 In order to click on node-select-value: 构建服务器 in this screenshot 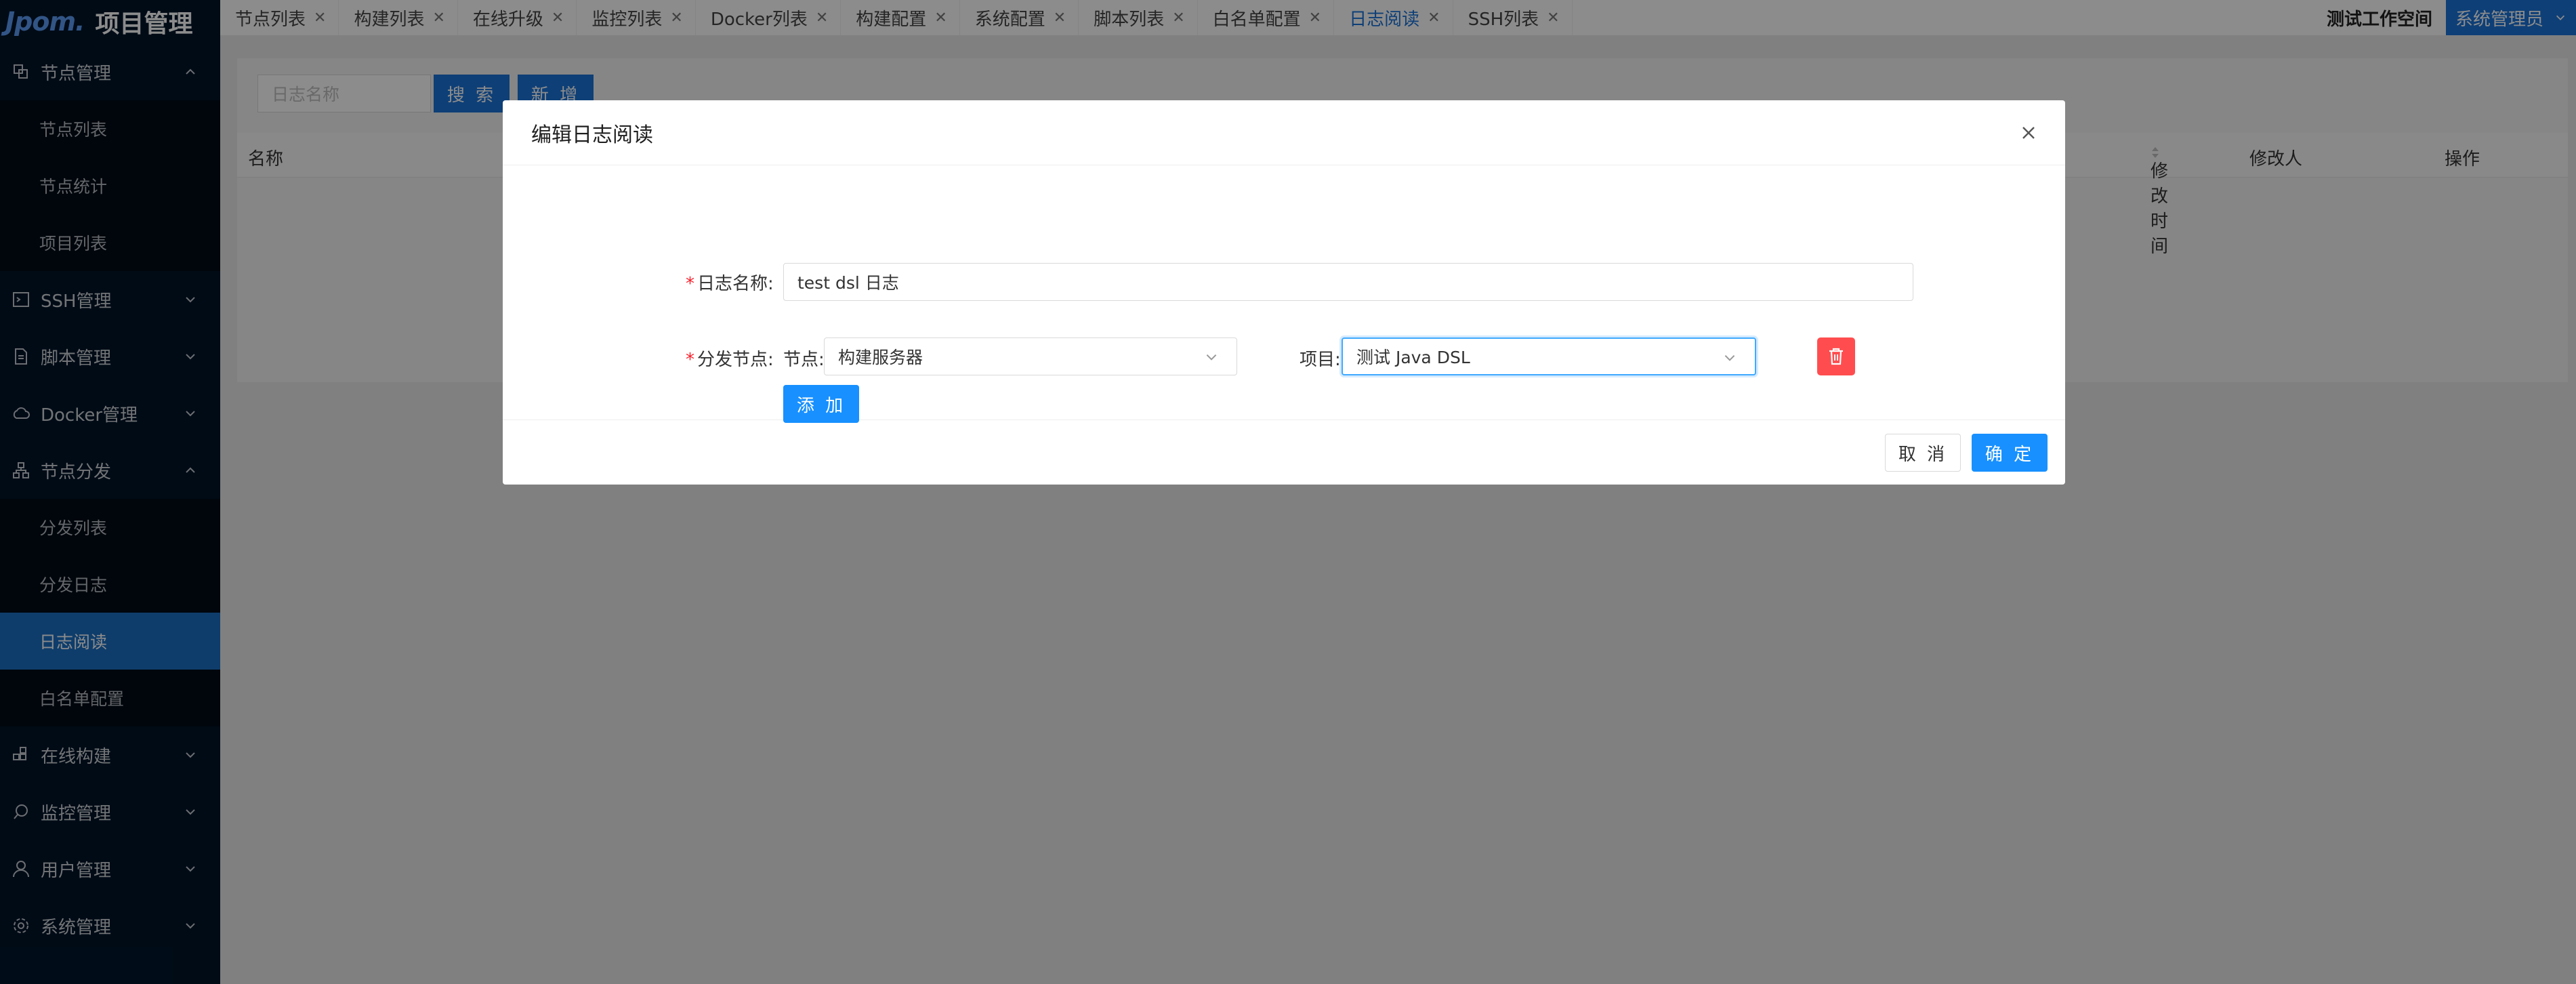, I will do `click(880, 357)`.